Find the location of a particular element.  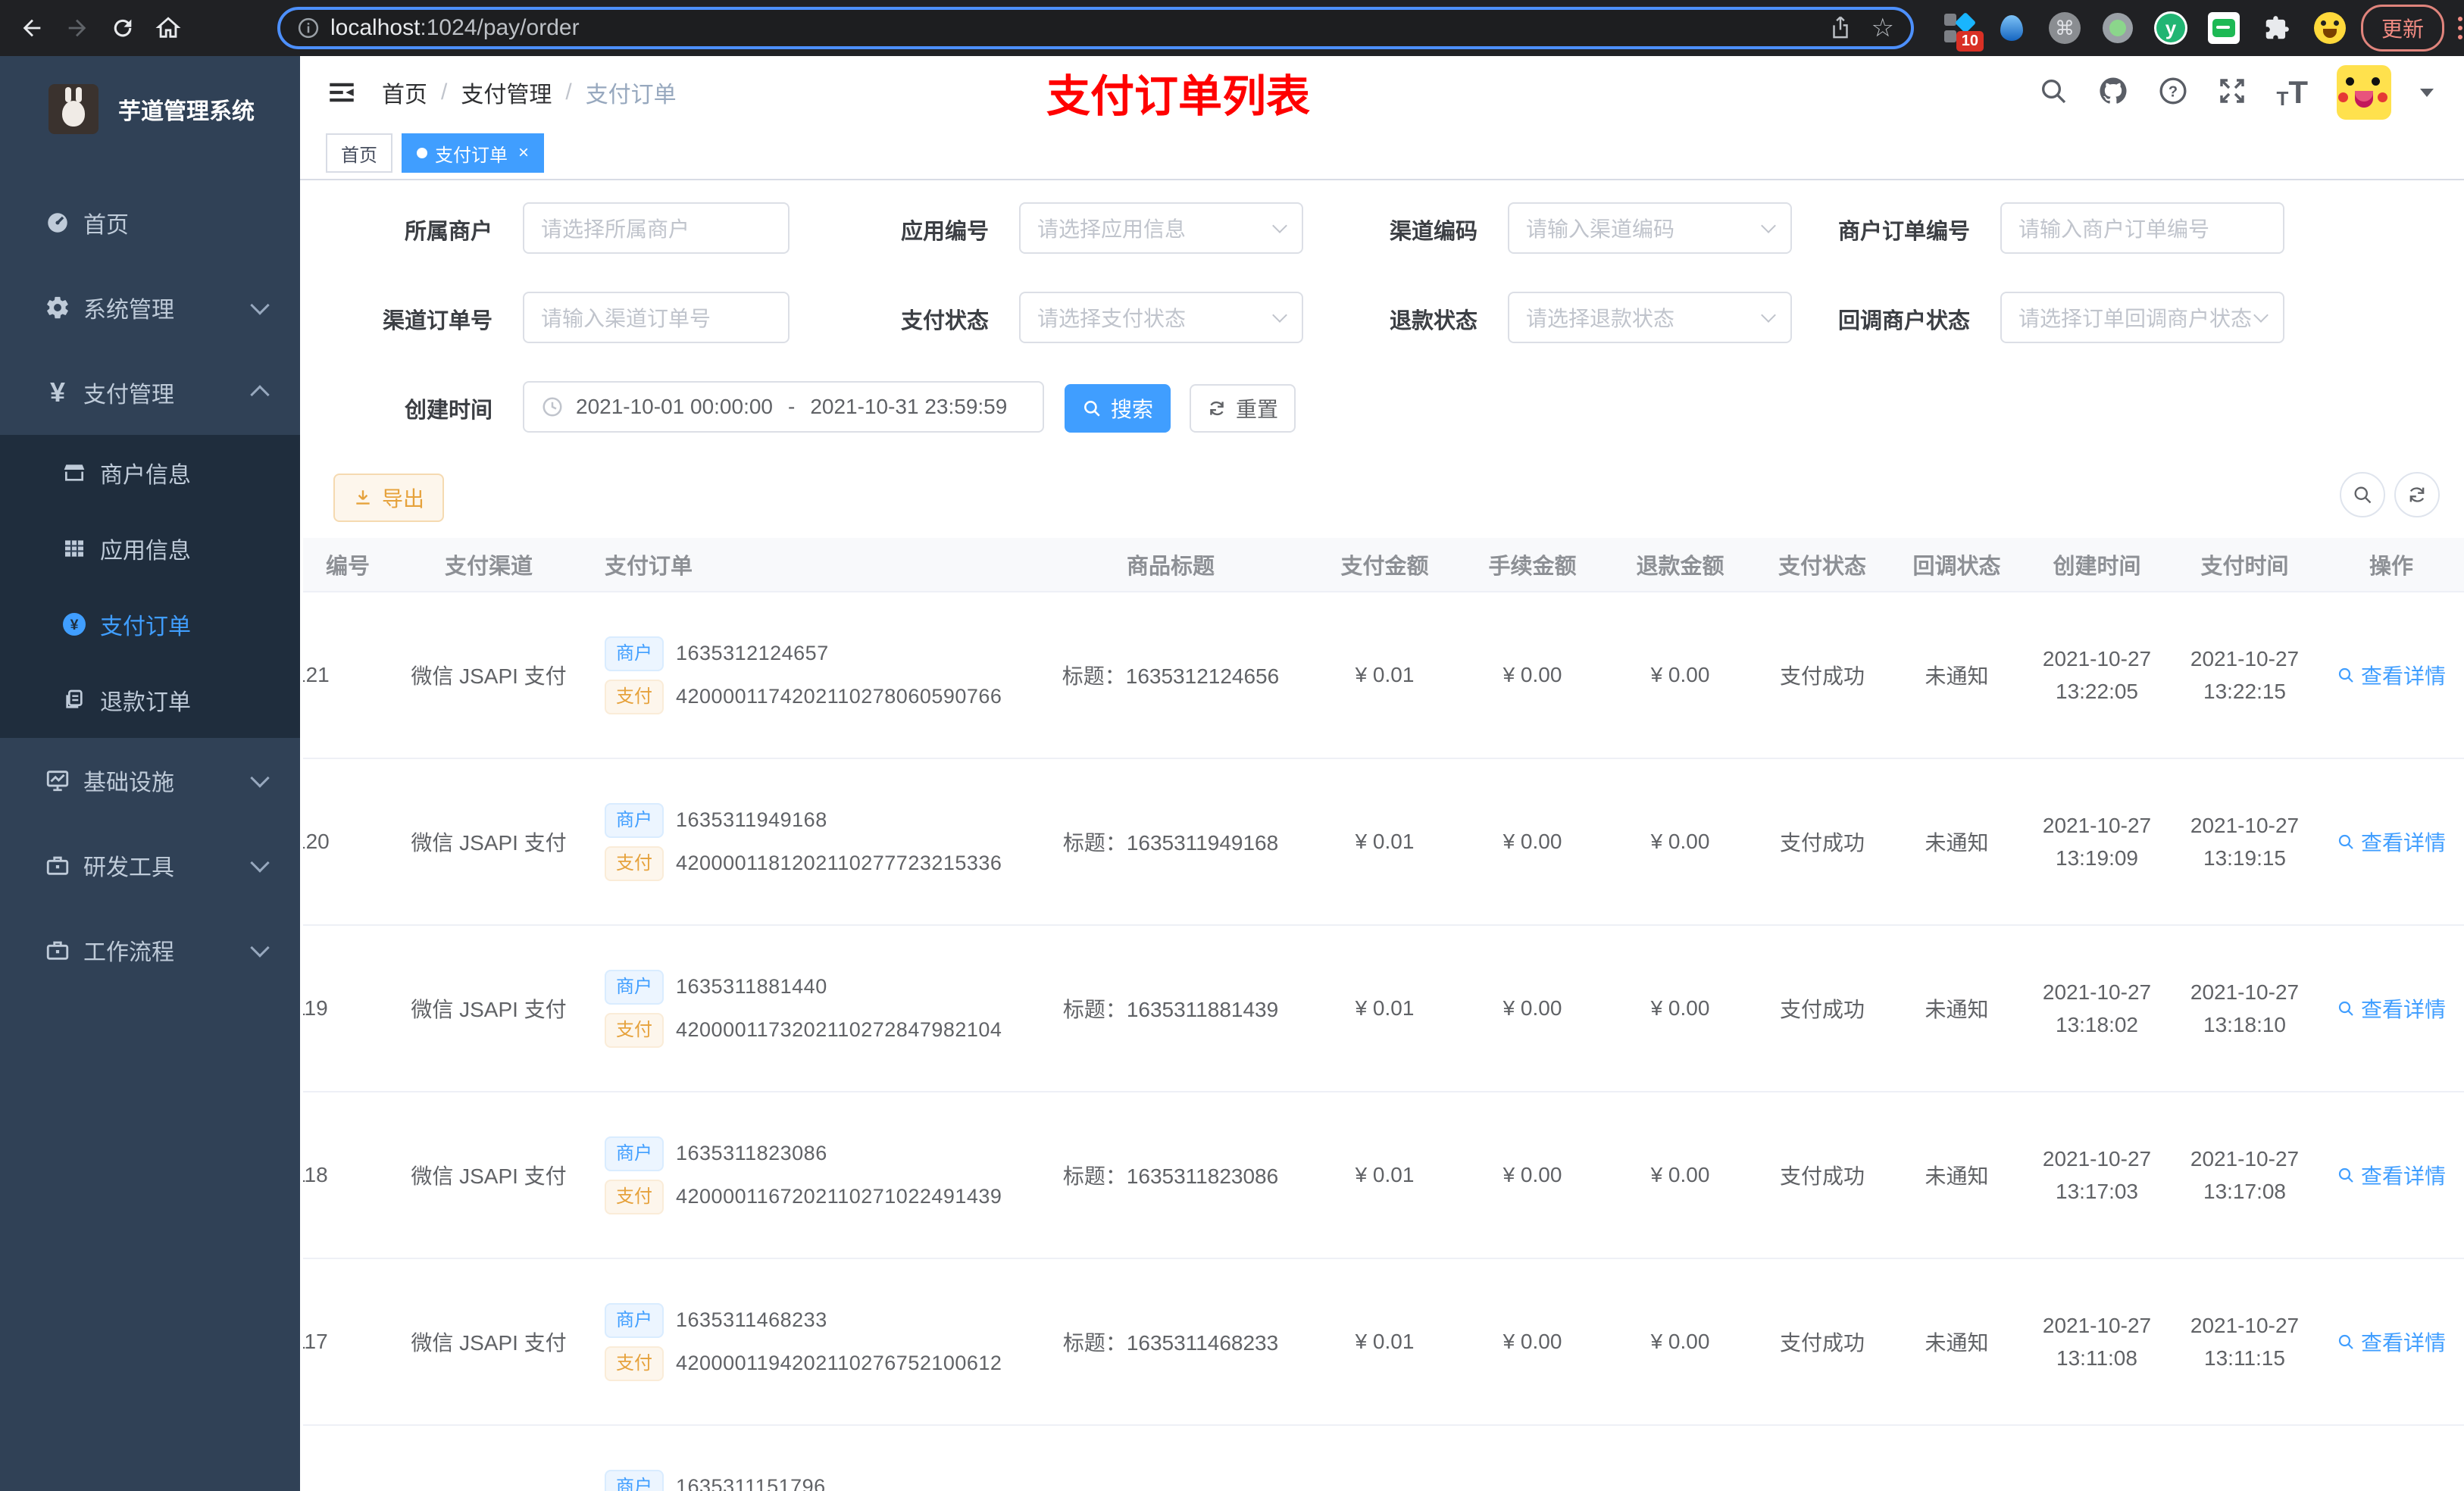

pay-status-filter-label: 支付状态 is located at coordinates (944, 321).